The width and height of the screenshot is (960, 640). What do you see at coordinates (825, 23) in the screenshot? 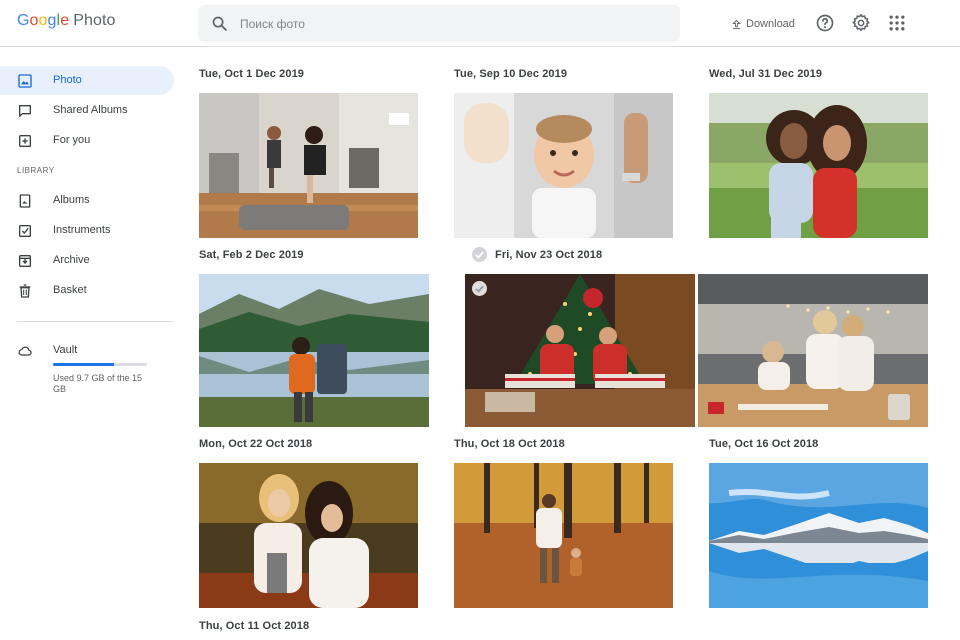
I see `help-icon` at bounding box center [825, 23].